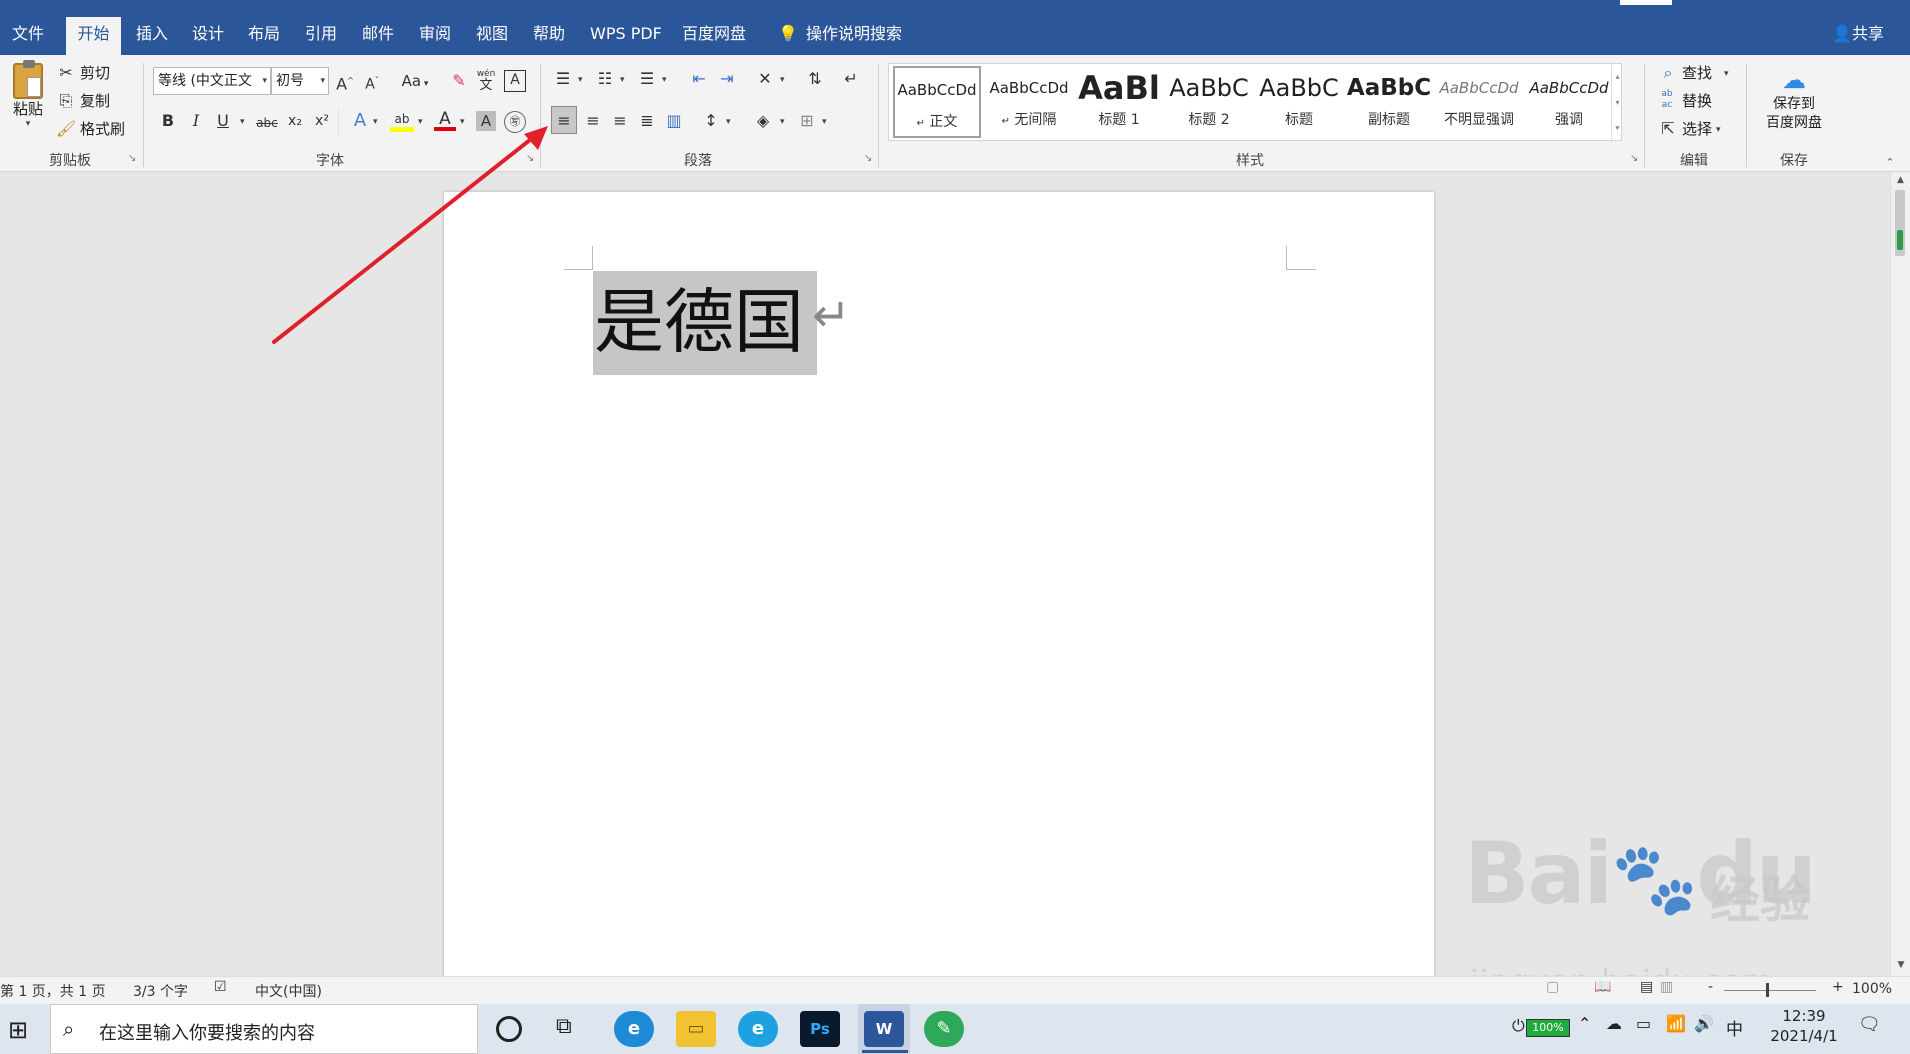  I want to click on chevron-up-icon: ▲, so click(1900, 180).